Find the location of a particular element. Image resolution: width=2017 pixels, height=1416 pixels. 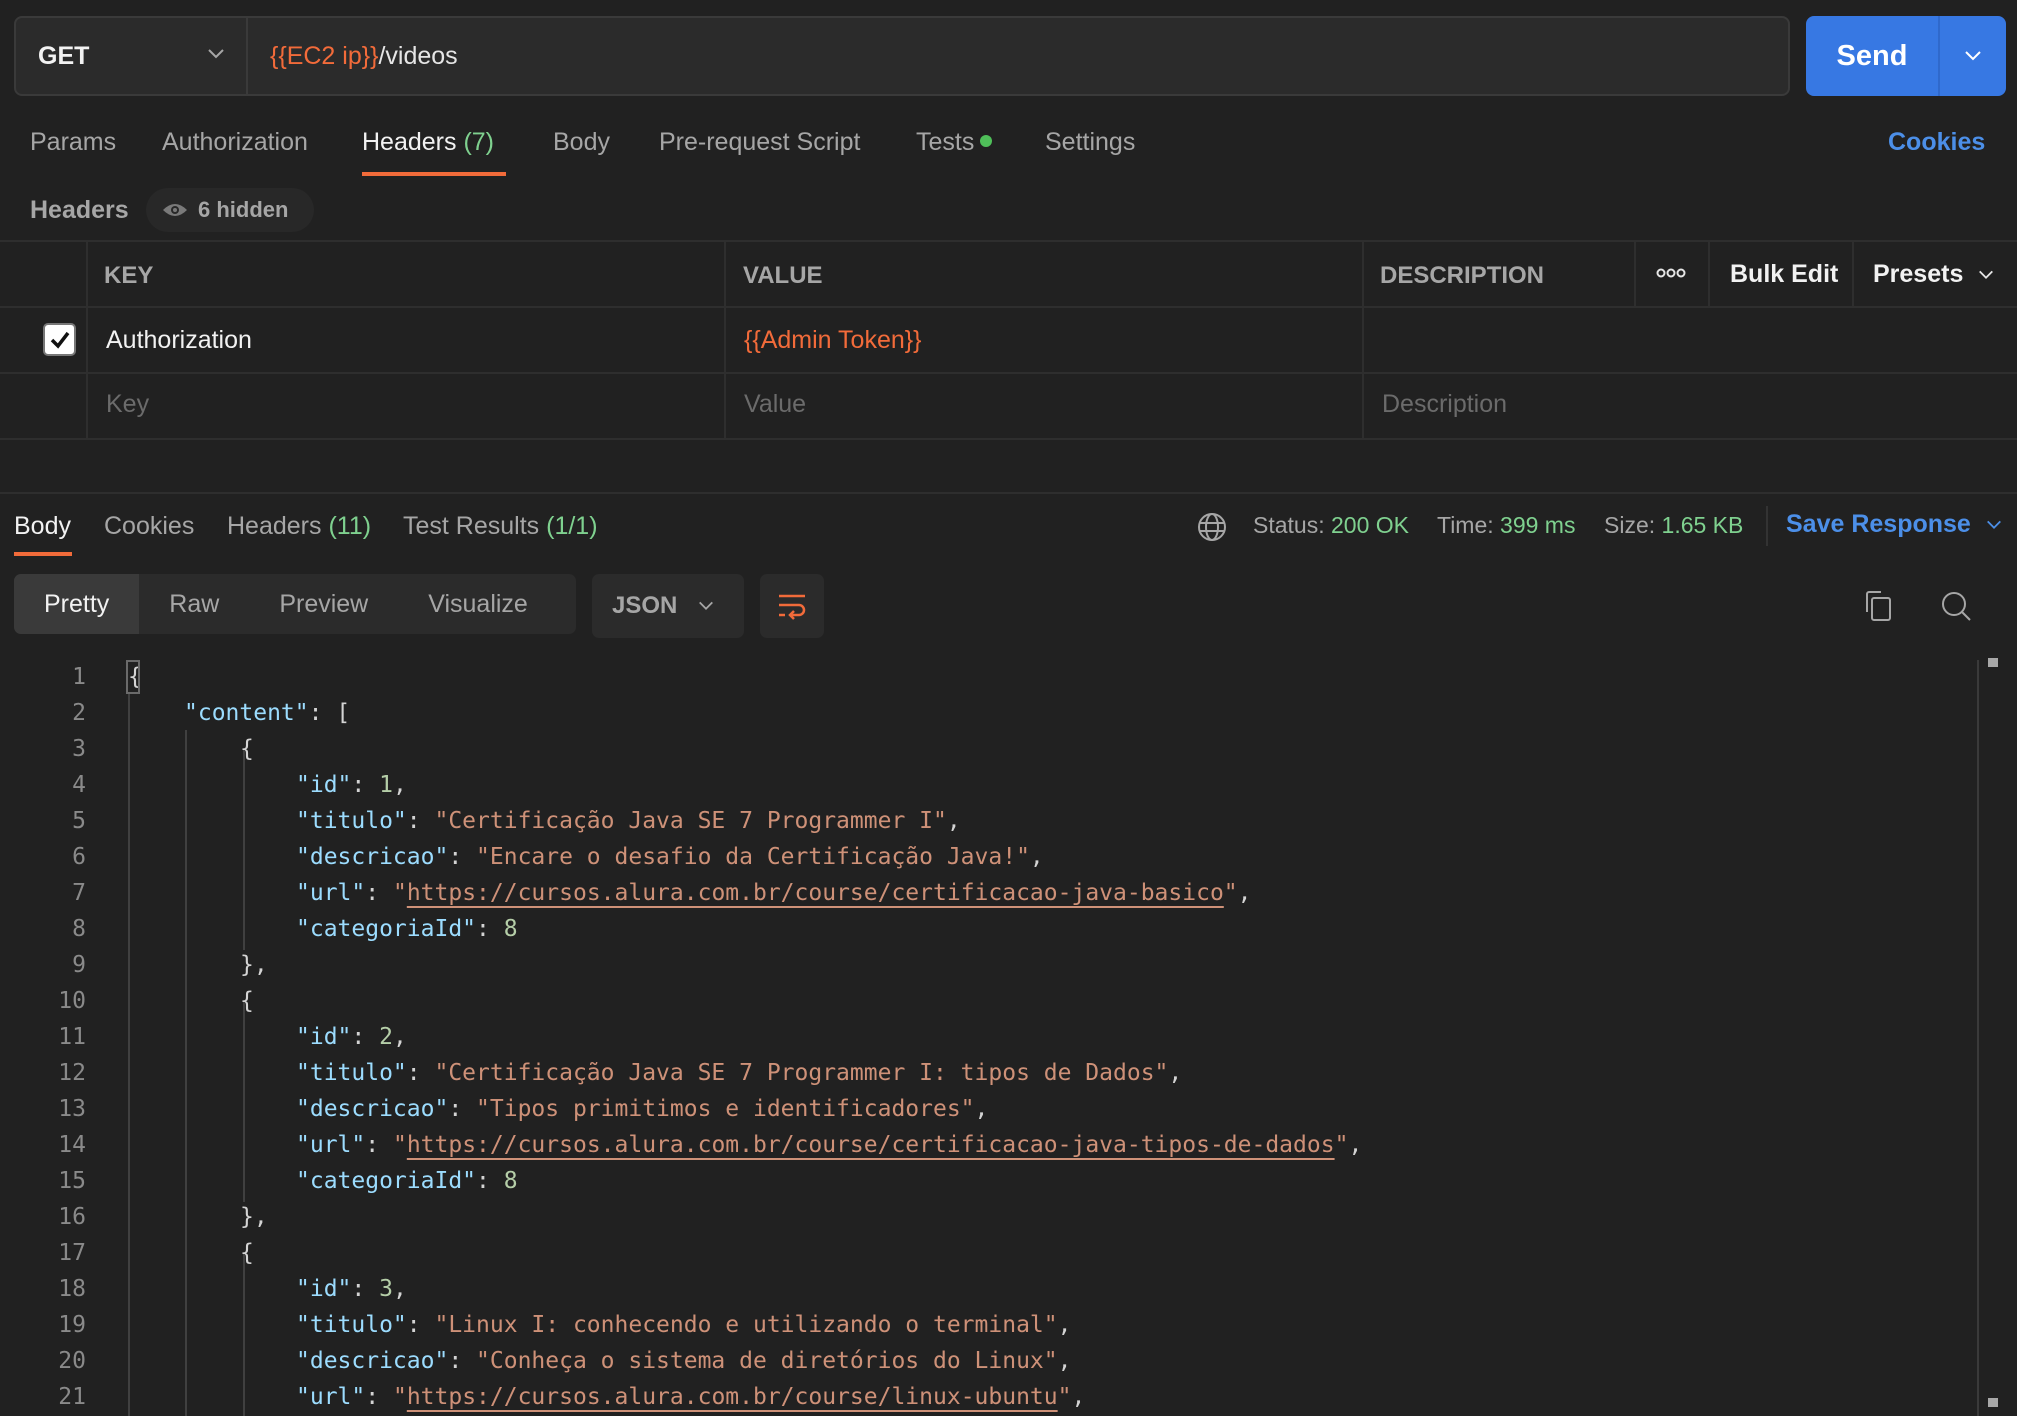

save-response-label: Save Response is located at coordinates (1878, 524).